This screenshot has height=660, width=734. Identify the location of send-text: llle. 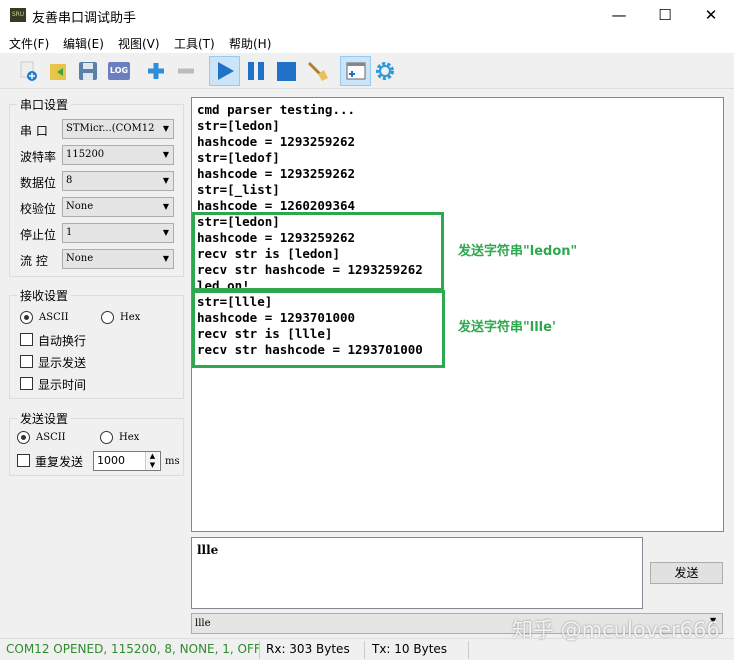
(208, 550).